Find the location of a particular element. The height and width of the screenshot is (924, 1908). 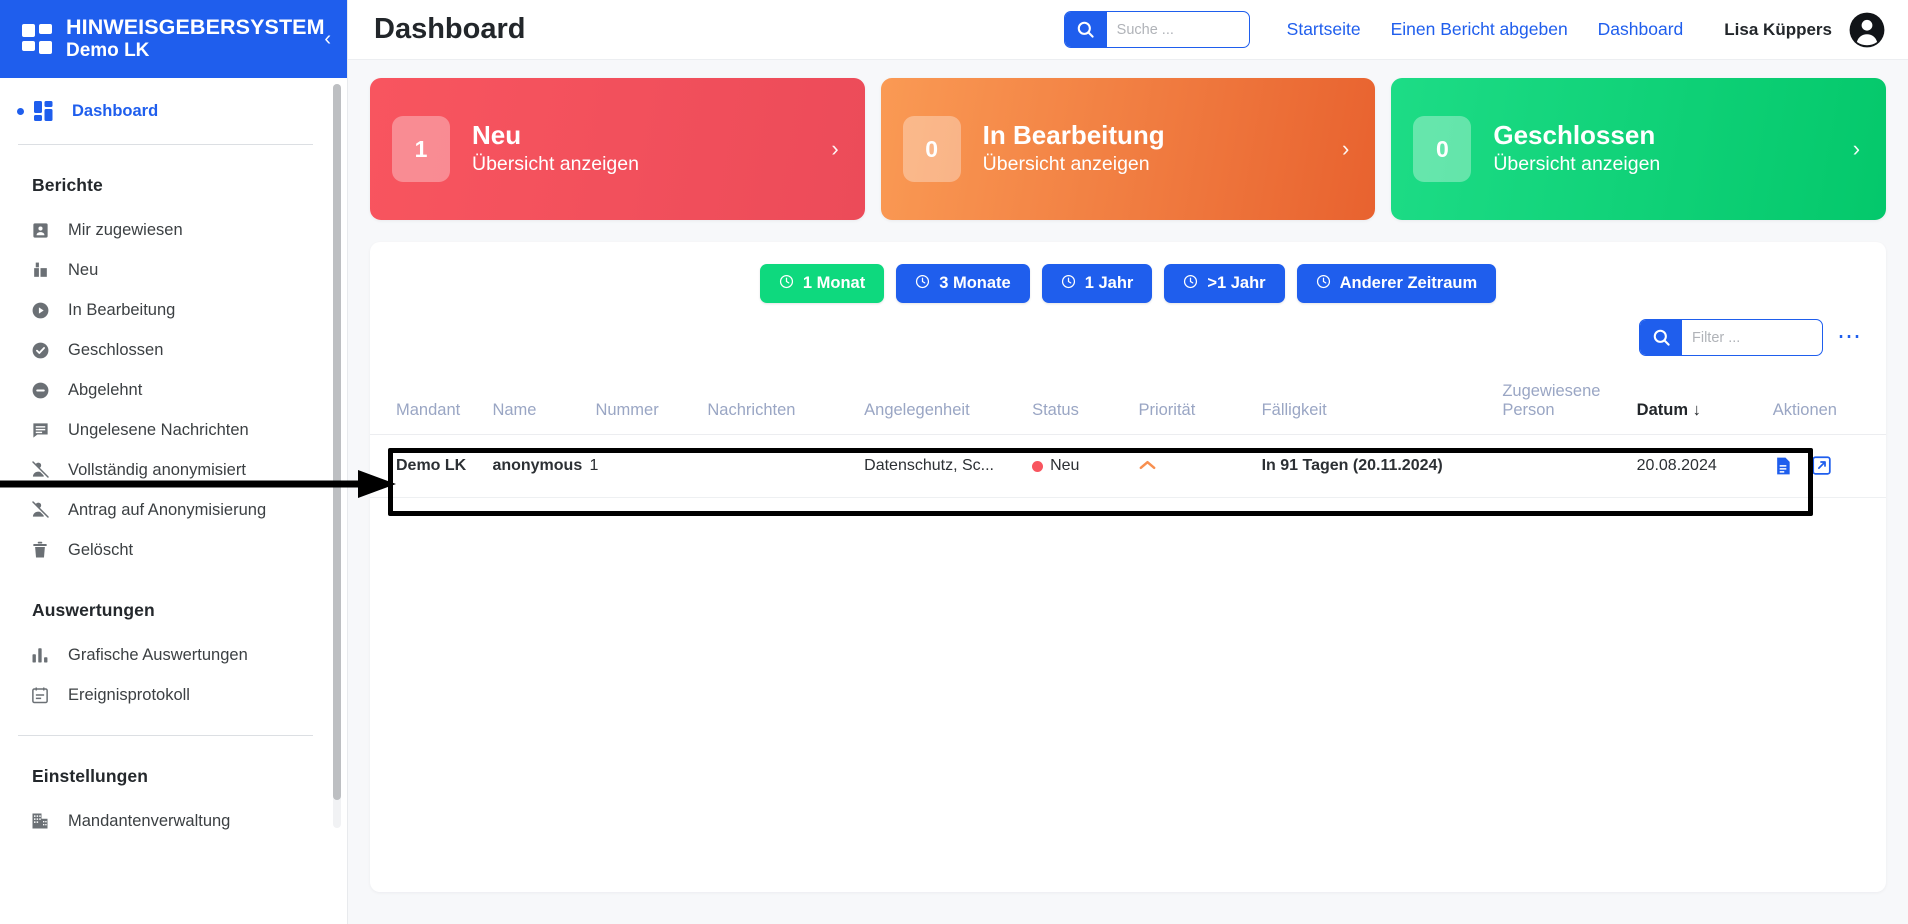

cell-nachrichten is located at coordinates (780, 466).